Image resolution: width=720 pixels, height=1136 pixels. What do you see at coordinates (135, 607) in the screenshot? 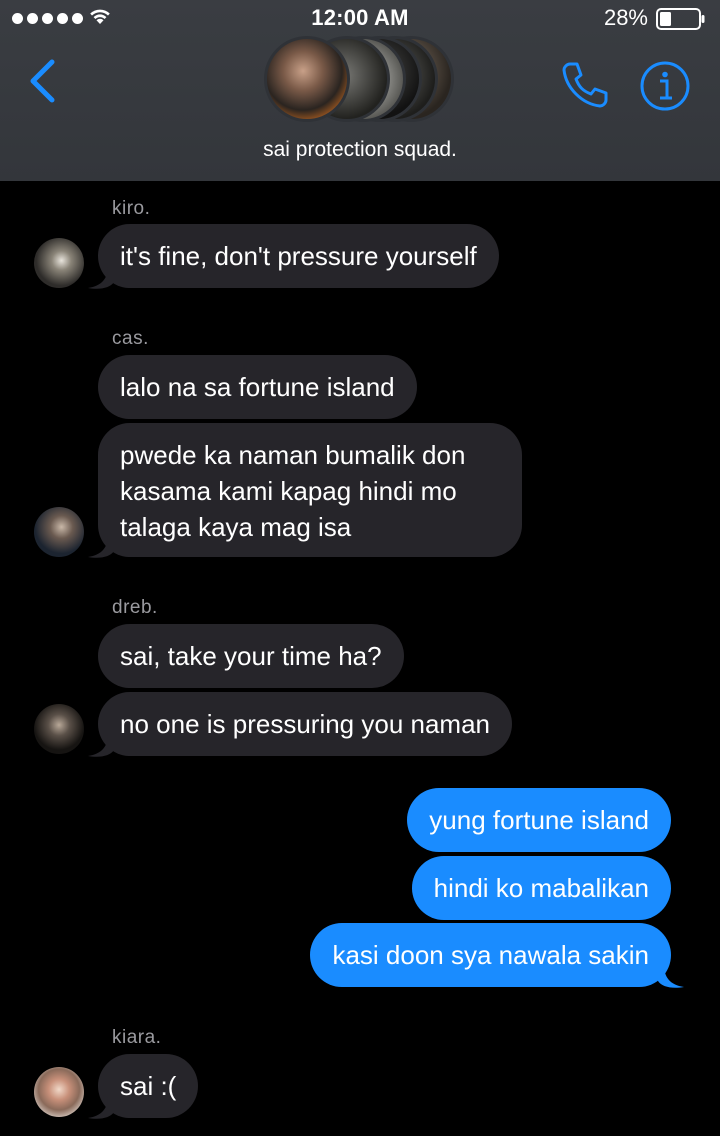
I see `sender-name: dreb.` at bounding box center [135, 607].